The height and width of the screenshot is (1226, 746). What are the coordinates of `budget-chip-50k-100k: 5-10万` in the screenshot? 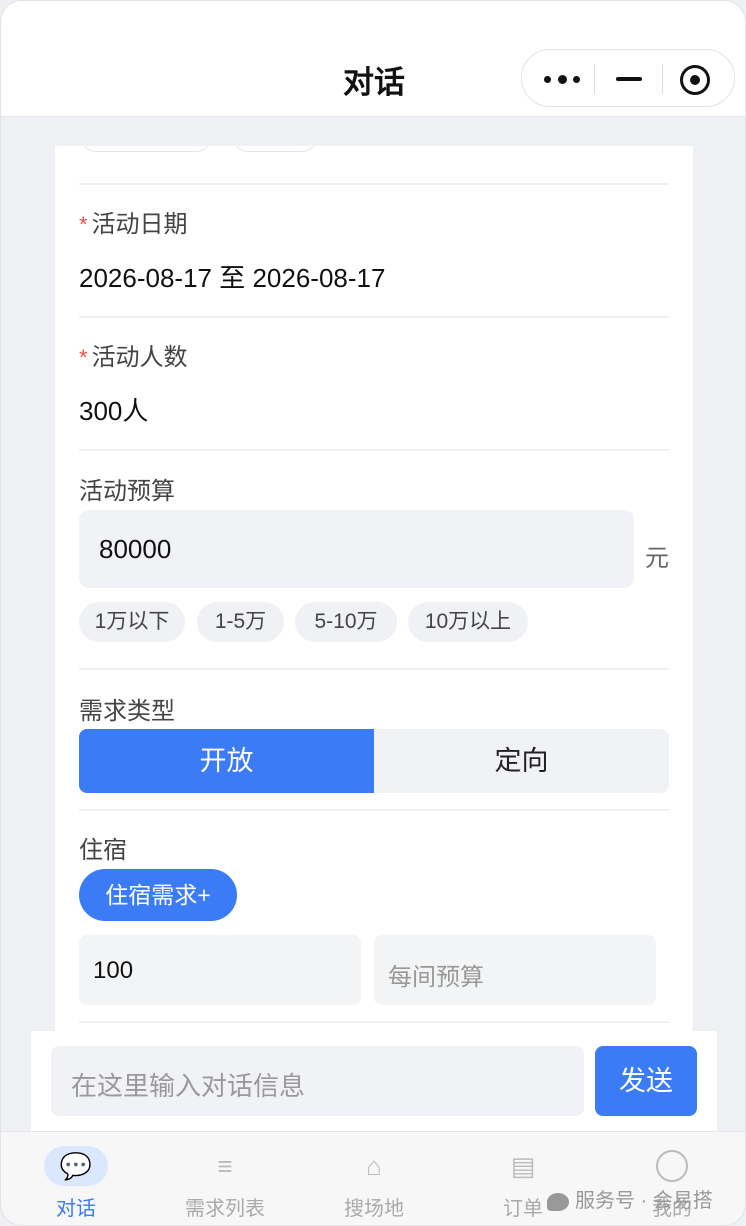 It's located at (346, 622).